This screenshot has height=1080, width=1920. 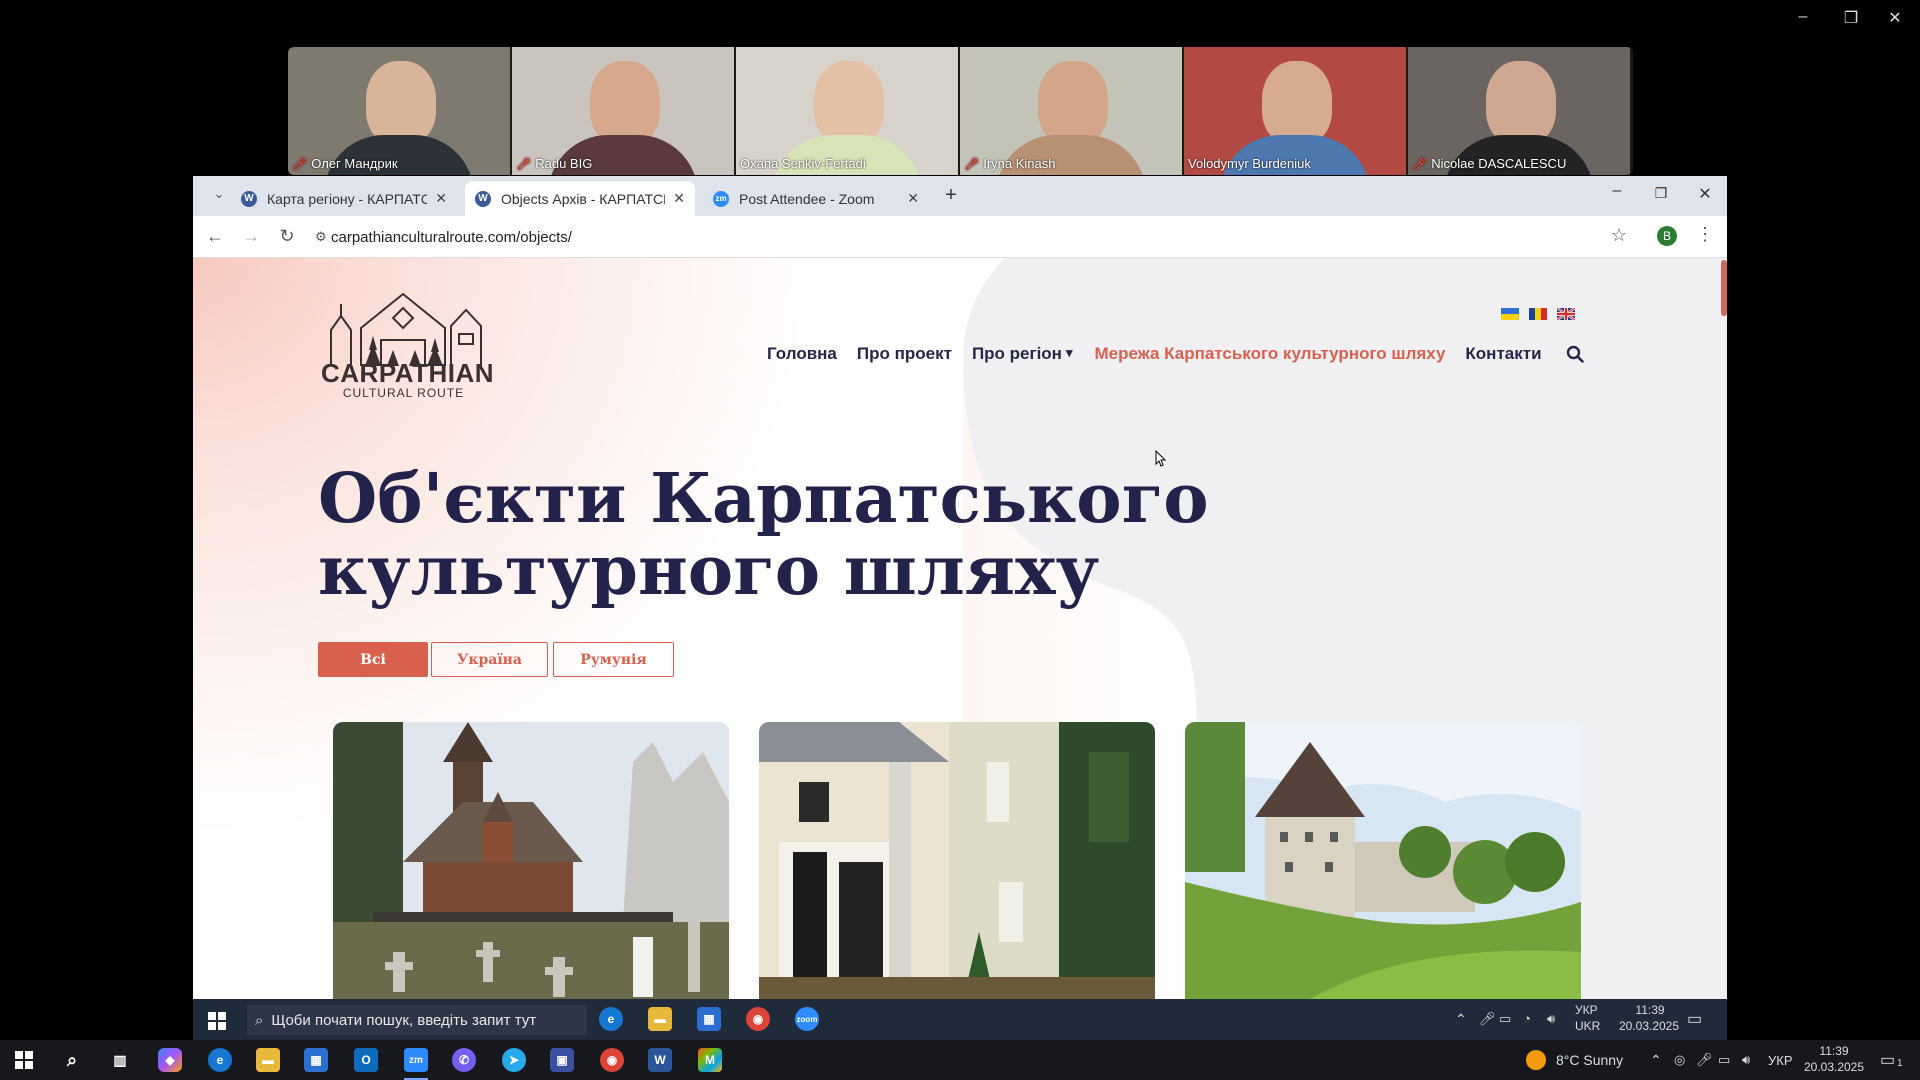 What do you see at coordinates (583, 198) in the screenshot?
I see `tab-title: Objects Архів - КАРПАТСЬКИЙ` at bounding box center [583, 198].